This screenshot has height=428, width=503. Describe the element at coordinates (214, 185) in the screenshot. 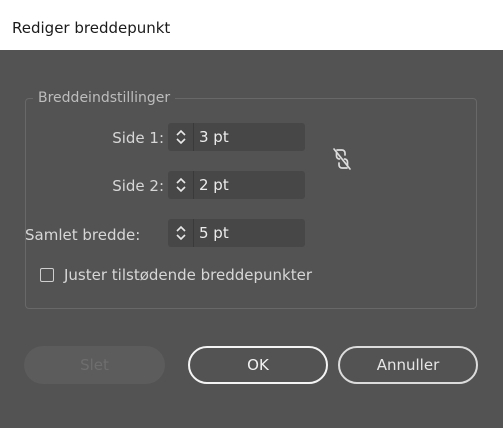

I see `side2-value: 2 pt` at that location.